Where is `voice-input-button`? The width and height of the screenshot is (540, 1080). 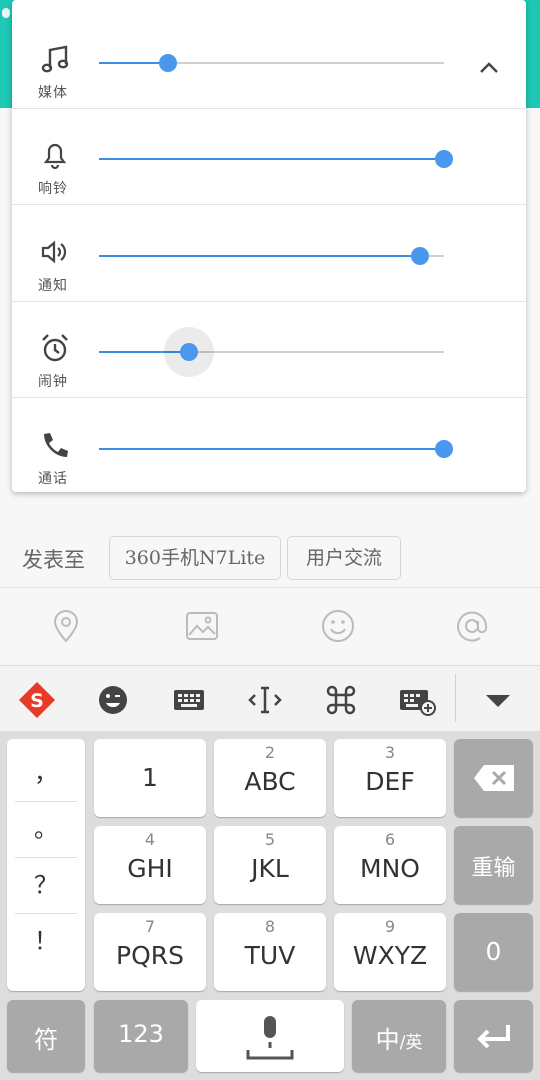 voice-input-button is located at coordinates (270, 1036).